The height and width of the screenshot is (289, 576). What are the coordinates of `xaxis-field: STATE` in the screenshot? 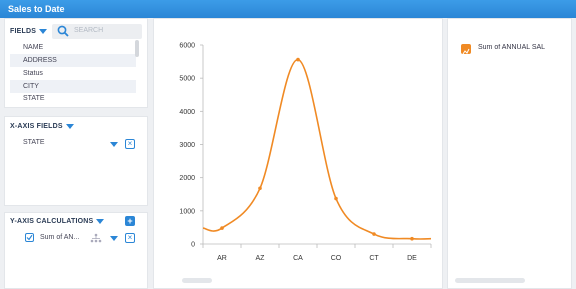 It's located at (34, 142).